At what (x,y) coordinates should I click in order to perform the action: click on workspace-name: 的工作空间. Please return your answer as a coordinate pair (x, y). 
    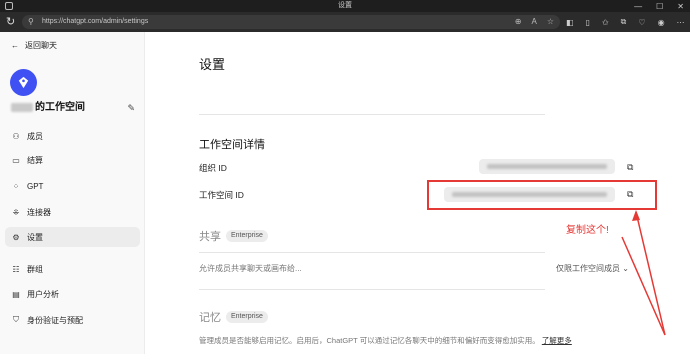
    Looking at the image, I should click on (60, 107).